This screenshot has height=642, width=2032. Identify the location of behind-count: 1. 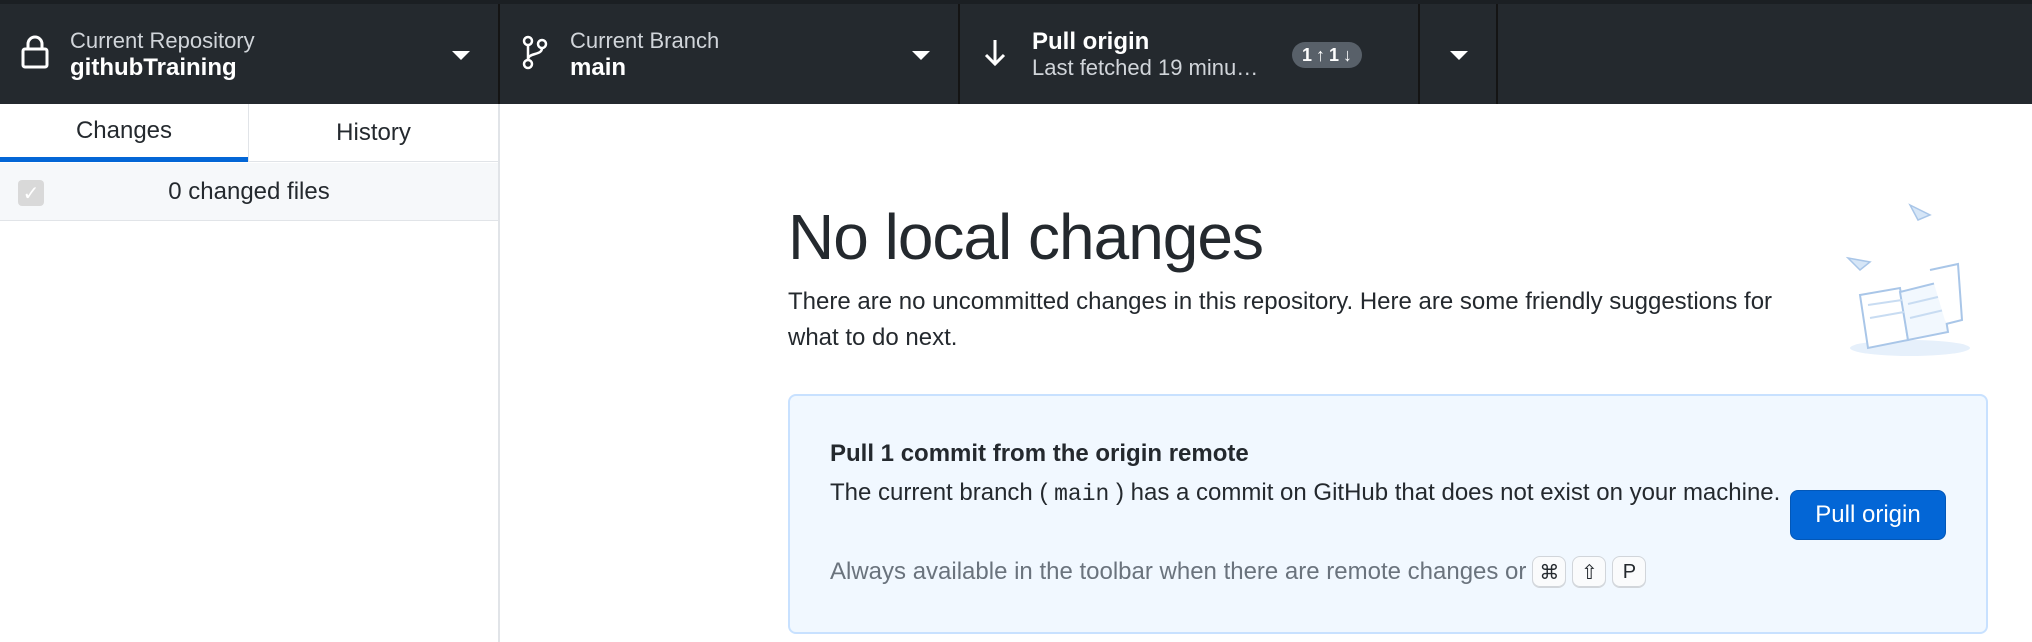
(1334, 54).